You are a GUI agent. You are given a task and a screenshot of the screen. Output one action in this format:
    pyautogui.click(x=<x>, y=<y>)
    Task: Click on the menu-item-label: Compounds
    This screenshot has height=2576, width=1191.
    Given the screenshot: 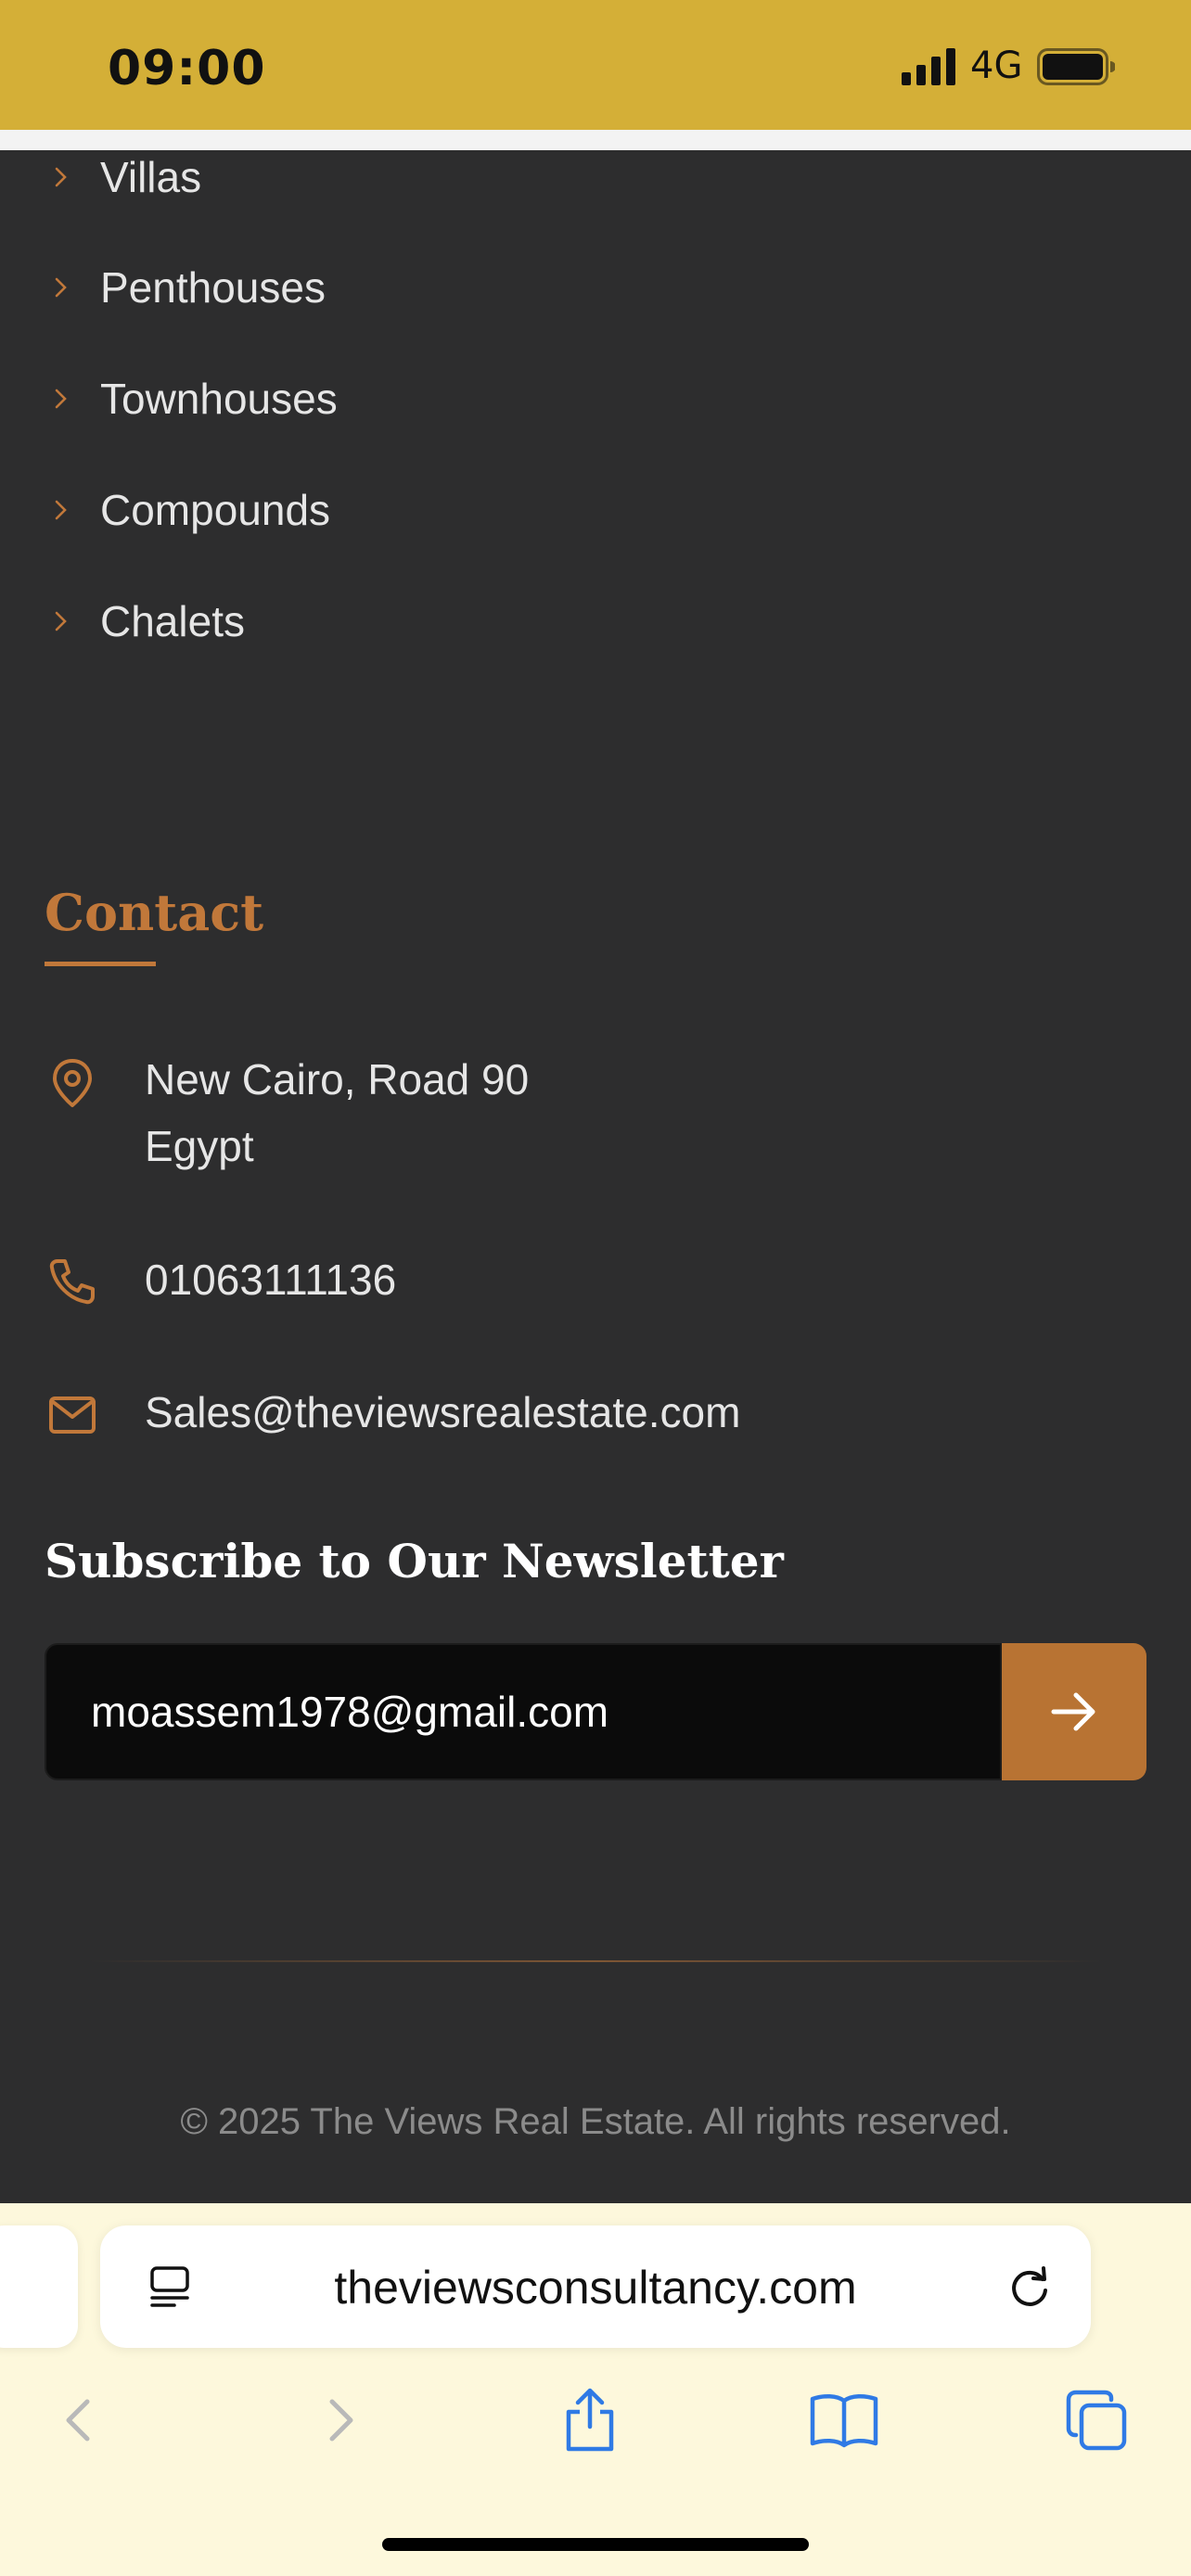 What is the action you would take?
    pyautogui.click(x=215, y=510)
    